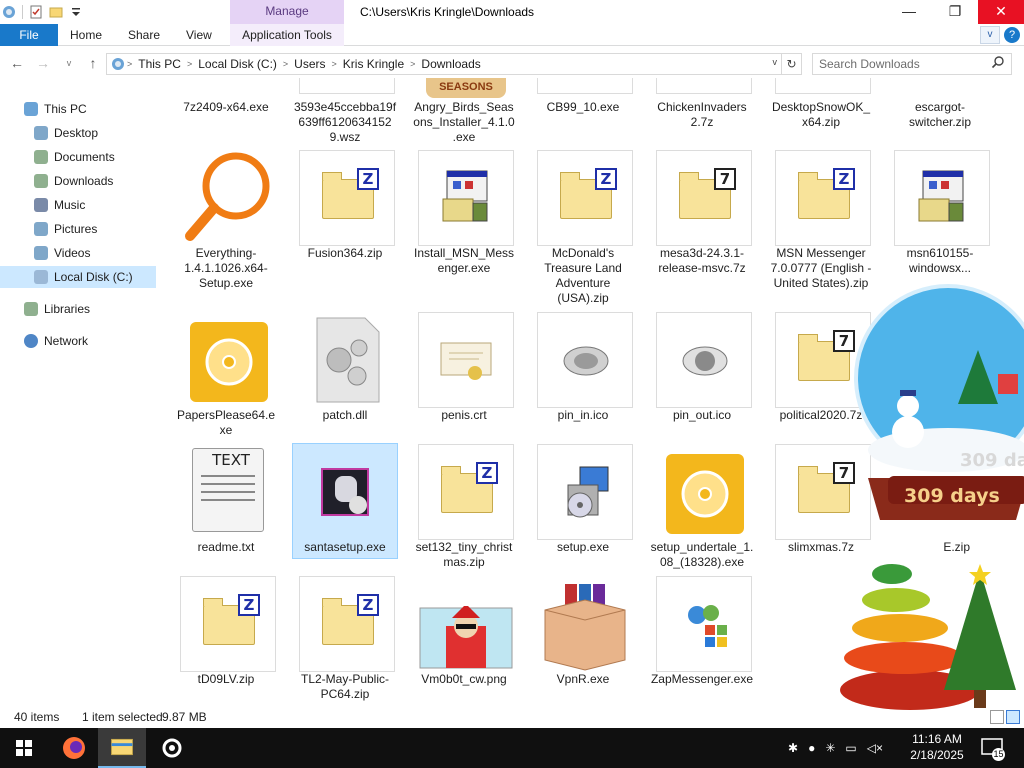 The height and width of the screenshot is (768, 1024). I want to click on christmas-tree-widget, so click(932, 630).